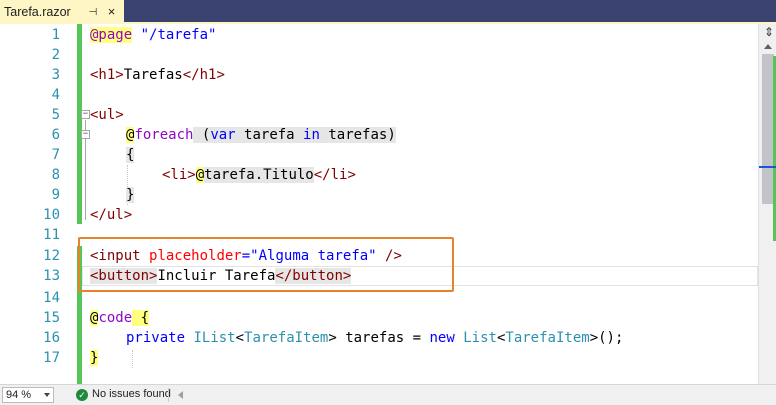 The image size is (776, 405). What do you see at coordinates (55, 175) in the screenshot?
I see `line-number: 8` at bounding box center [55, 175].